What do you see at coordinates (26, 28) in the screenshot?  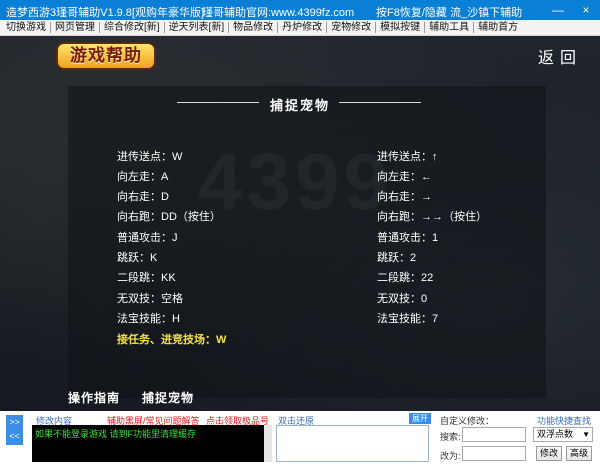 I see `menu-item-switch-game: 切换游戏` at bounding box center [26, 28].